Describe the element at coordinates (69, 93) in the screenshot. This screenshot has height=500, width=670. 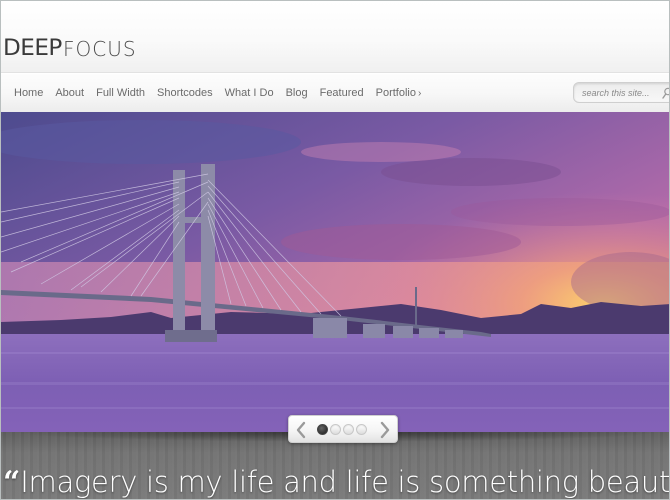
I see `nav-item-about: About` at that location.